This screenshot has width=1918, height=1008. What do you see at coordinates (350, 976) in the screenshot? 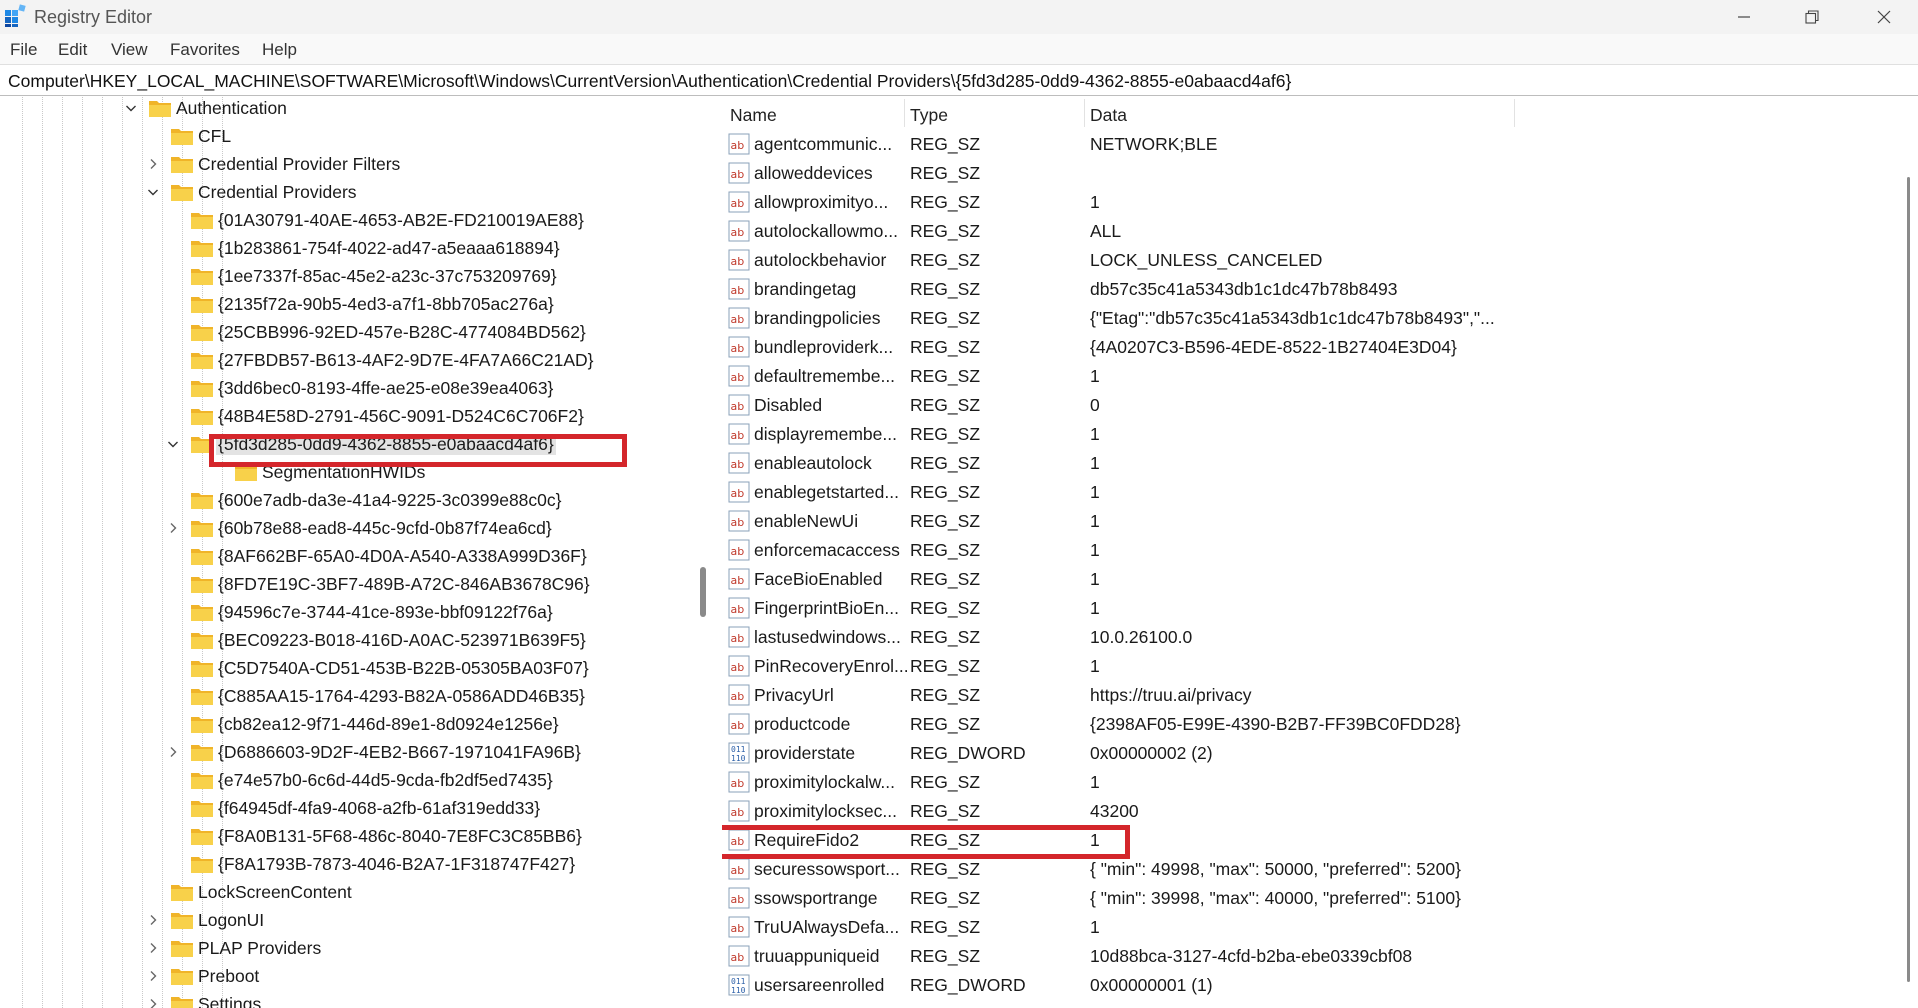
I see `tree-item-preboot: Preboot` at bounding box center [350, 976].